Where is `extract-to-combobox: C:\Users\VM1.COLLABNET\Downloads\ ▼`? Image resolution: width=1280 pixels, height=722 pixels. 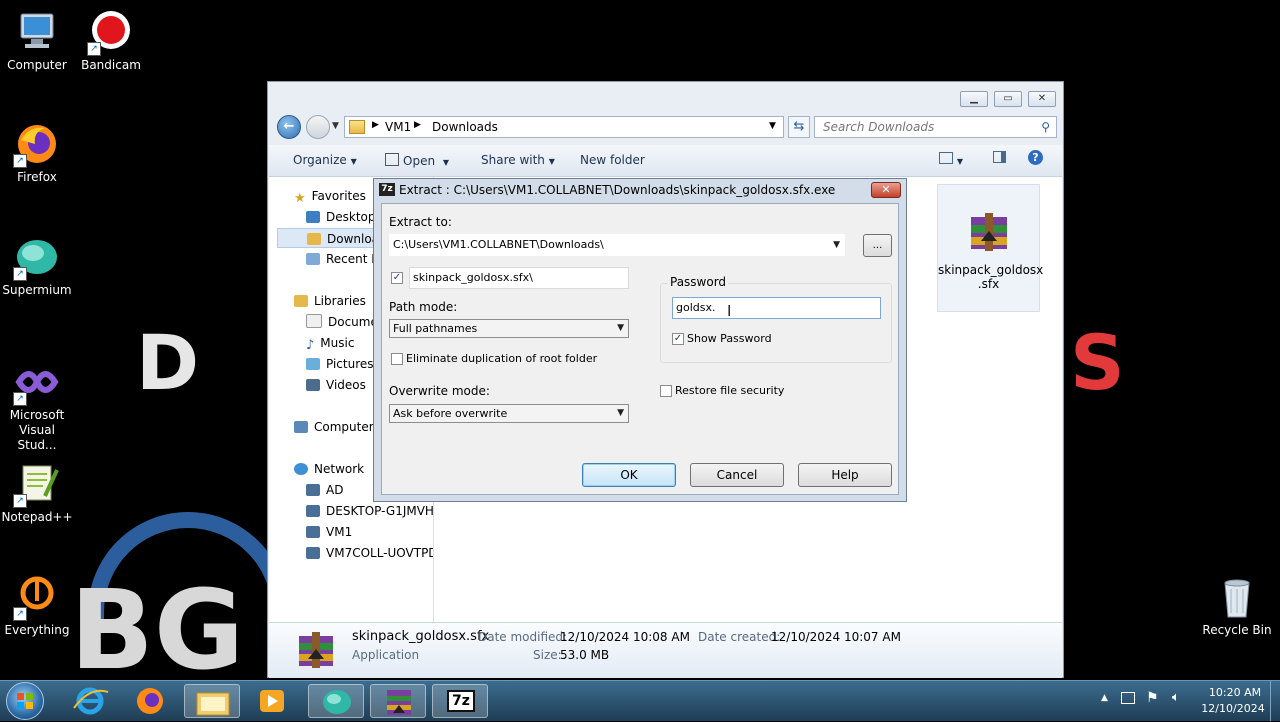
extract-to-combobox: C:\Users\VM1.COLLABNET\Downloads\ ▼ is located at coordinates (617, 245).